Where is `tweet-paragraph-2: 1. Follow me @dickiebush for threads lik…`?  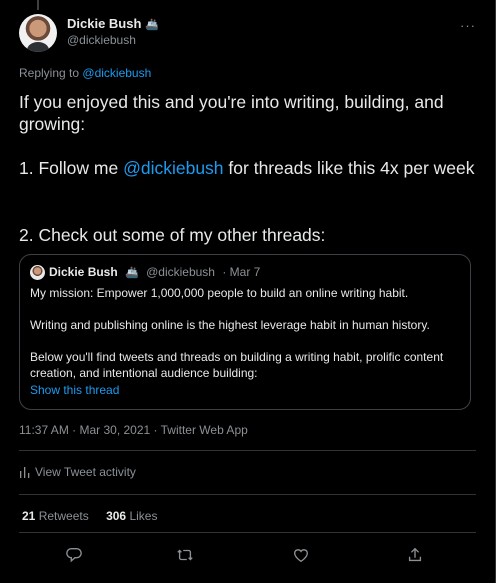 tweet-paragraph-2: 1. Follow me @dickiebush for threads lik… is located at coordinates (247, 168).